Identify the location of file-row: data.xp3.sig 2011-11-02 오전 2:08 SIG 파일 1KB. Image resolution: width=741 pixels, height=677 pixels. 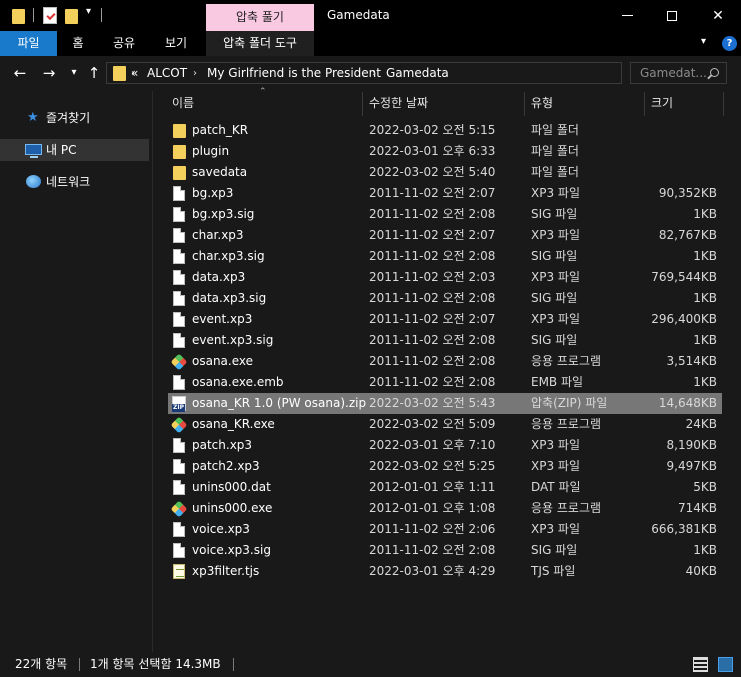
(445, 298).